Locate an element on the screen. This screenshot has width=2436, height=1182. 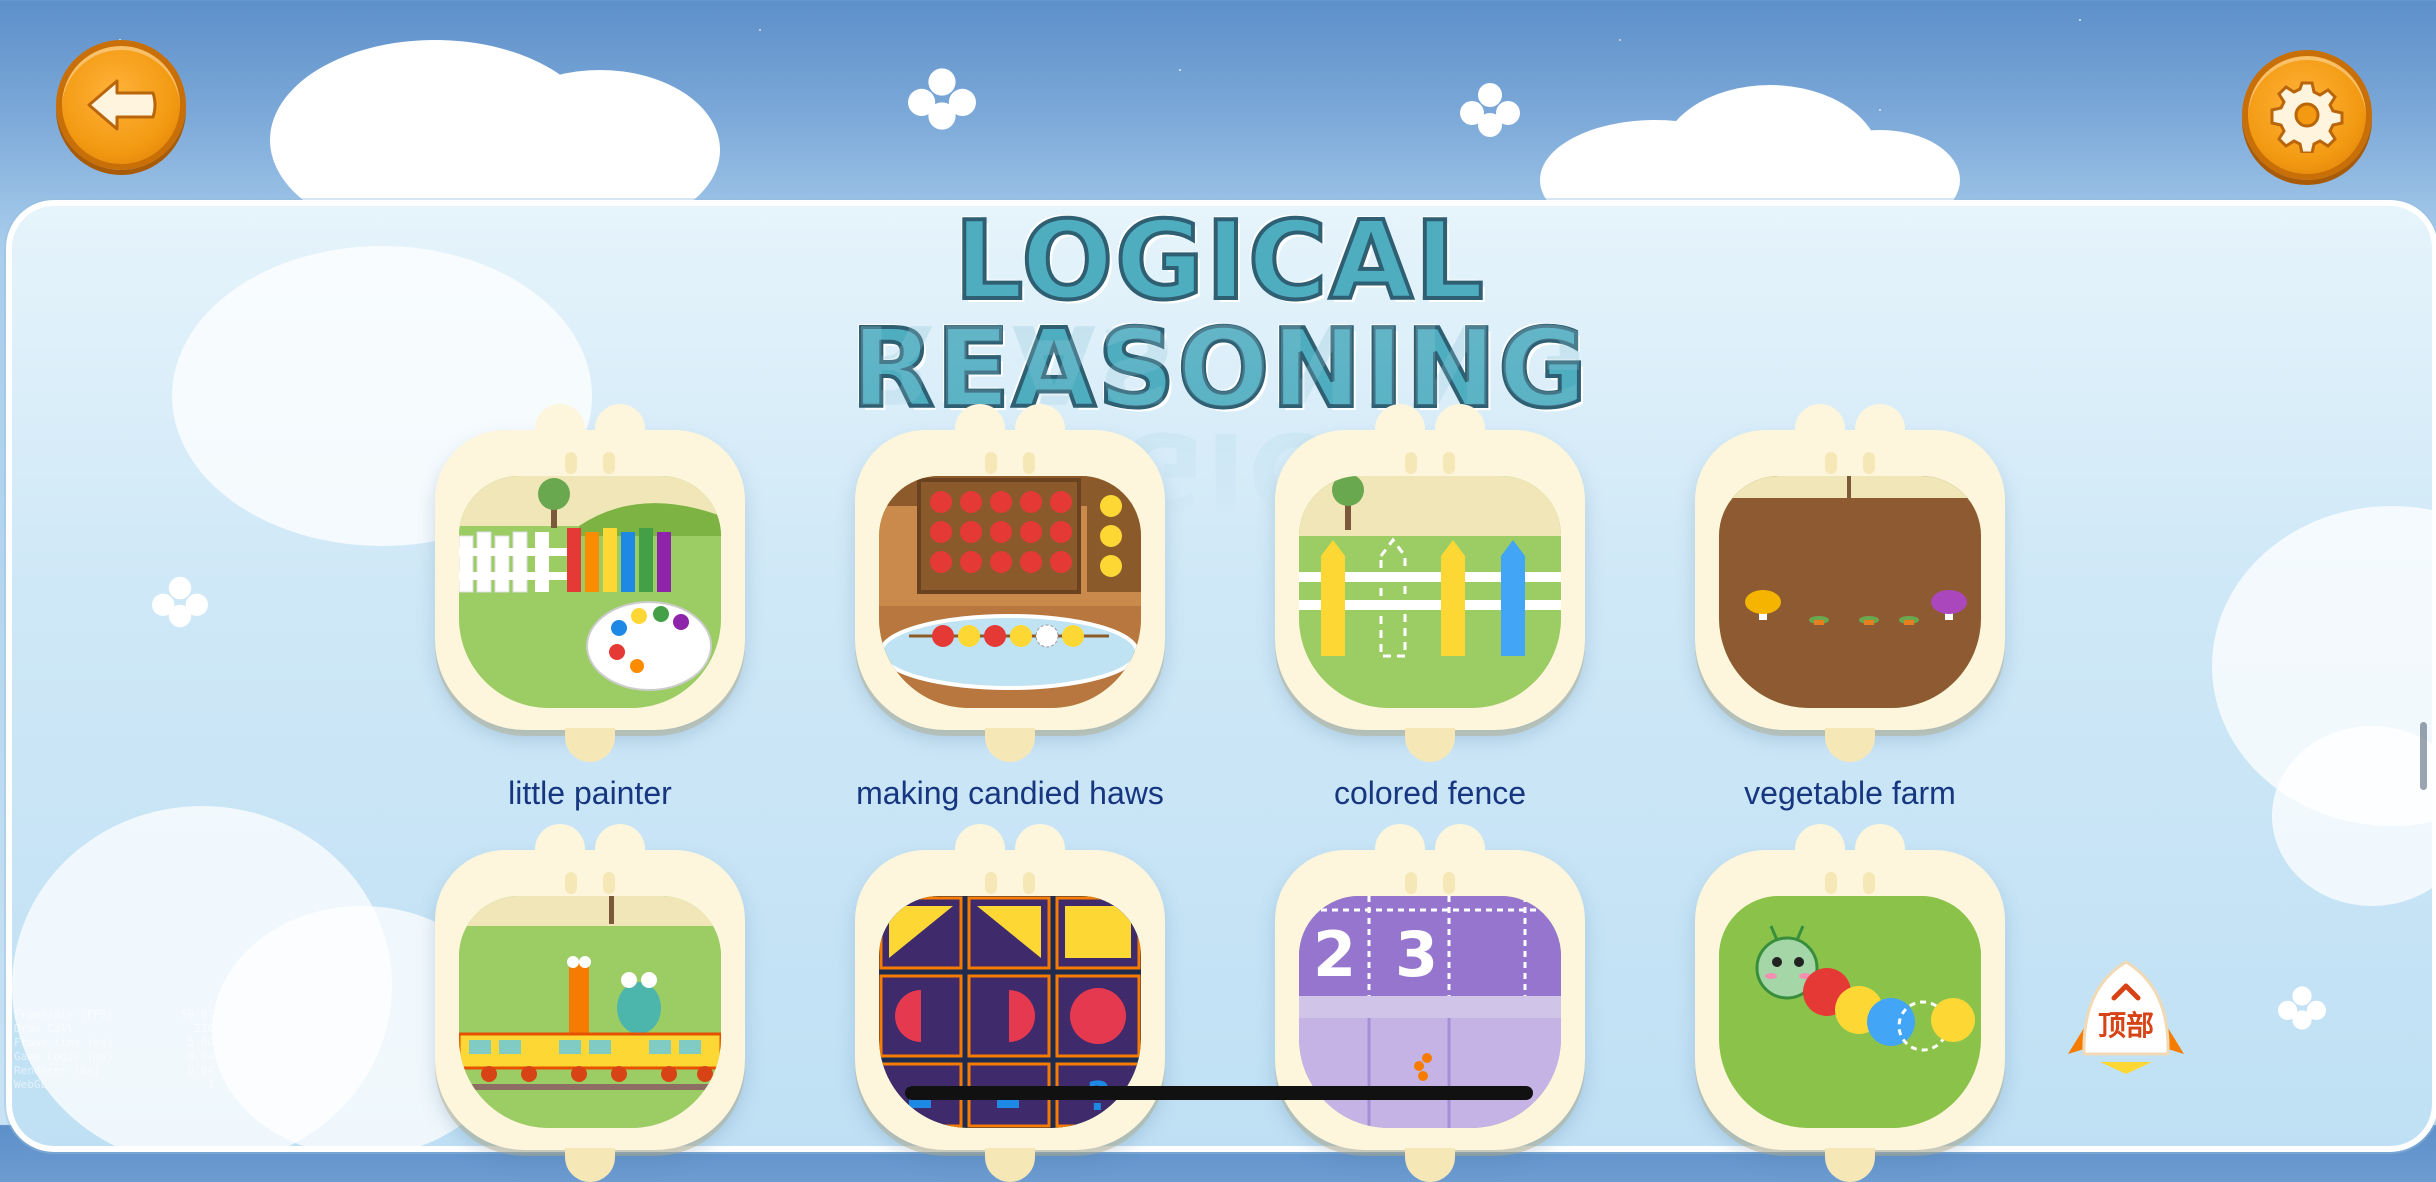
debug-row: Framerate (FPS) 59.97 is located at coordinates (114, 1014).